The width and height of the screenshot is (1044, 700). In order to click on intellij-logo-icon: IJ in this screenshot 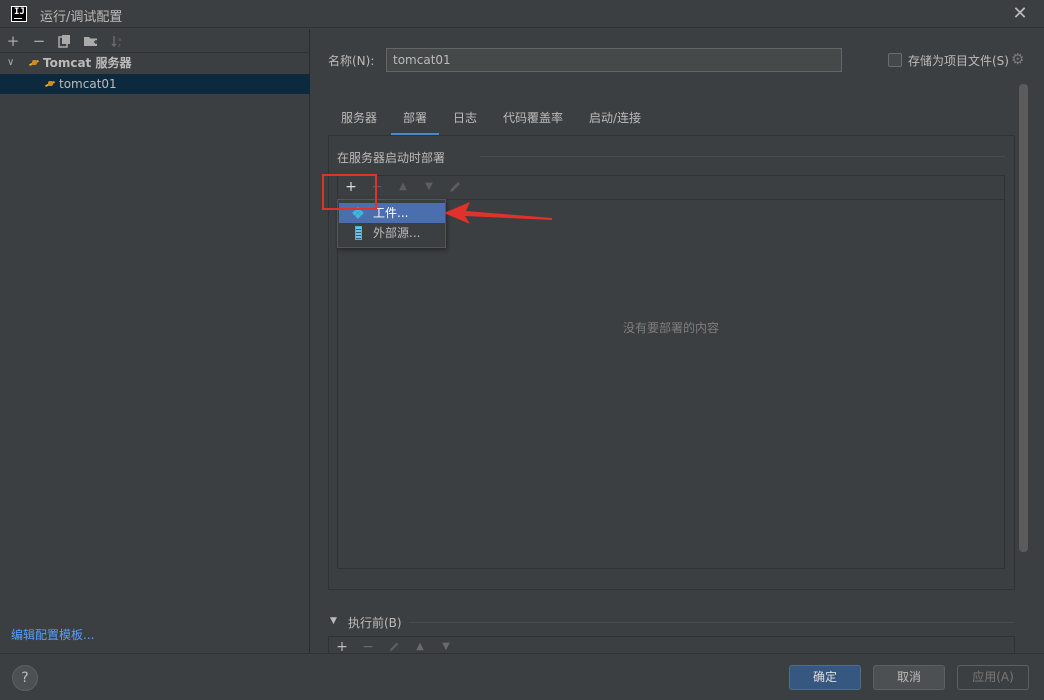, I will do `click(19, 14)`.